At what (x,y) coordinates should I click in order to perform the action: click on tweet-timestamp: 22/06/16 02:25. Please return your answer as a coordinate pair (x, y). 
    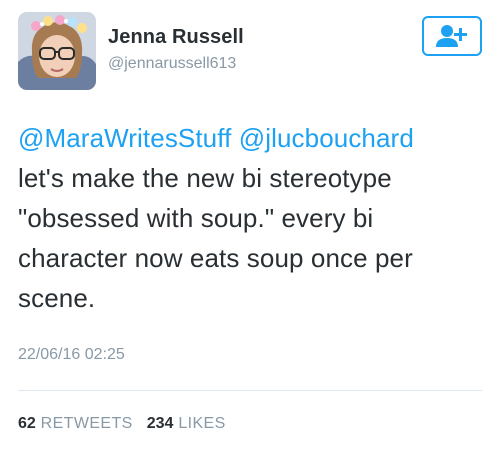
    Looking at the image, I should click on (71, 355).